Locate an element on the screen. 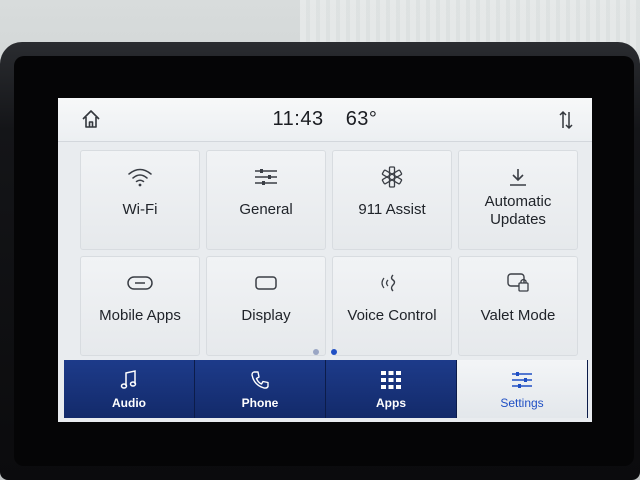  tile-911-assist: 911 Assist is located at coordinates (392, 200).